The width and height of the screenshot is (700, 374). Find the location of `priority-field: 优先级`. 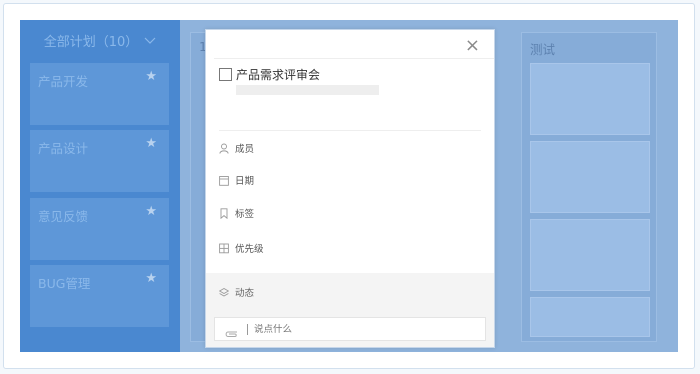

priority-field: 优先级 is located at coordinates (241, 248).